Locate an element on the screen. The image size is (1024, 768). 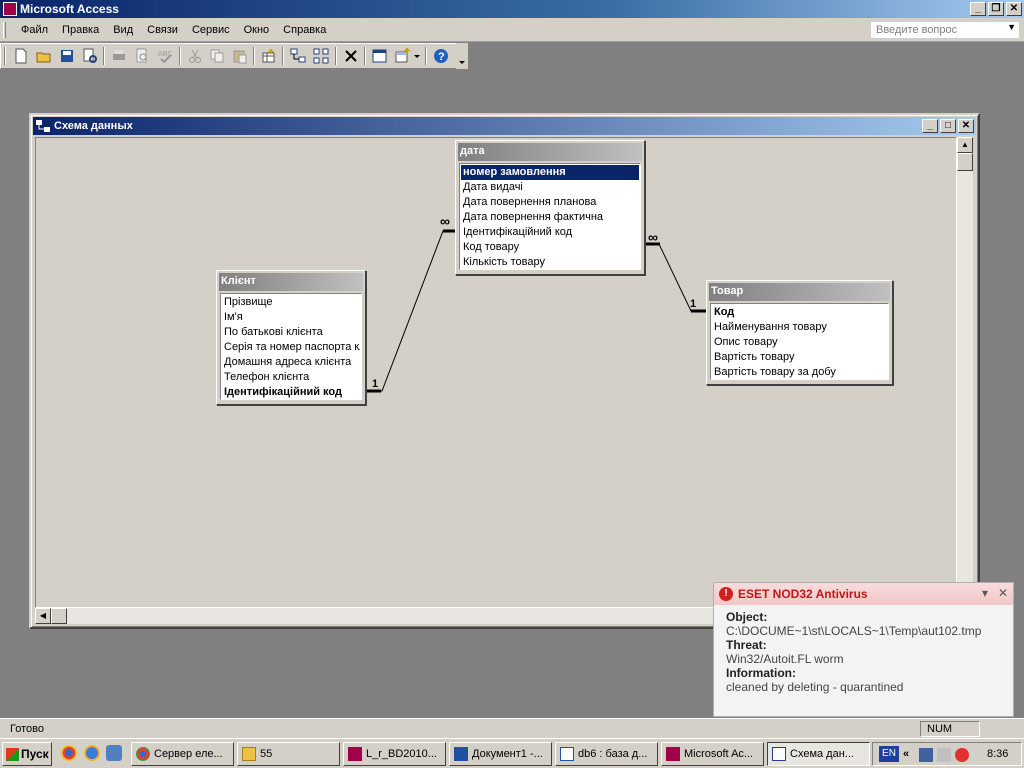
language-indicator: EN is located at coordinates (889, 754).